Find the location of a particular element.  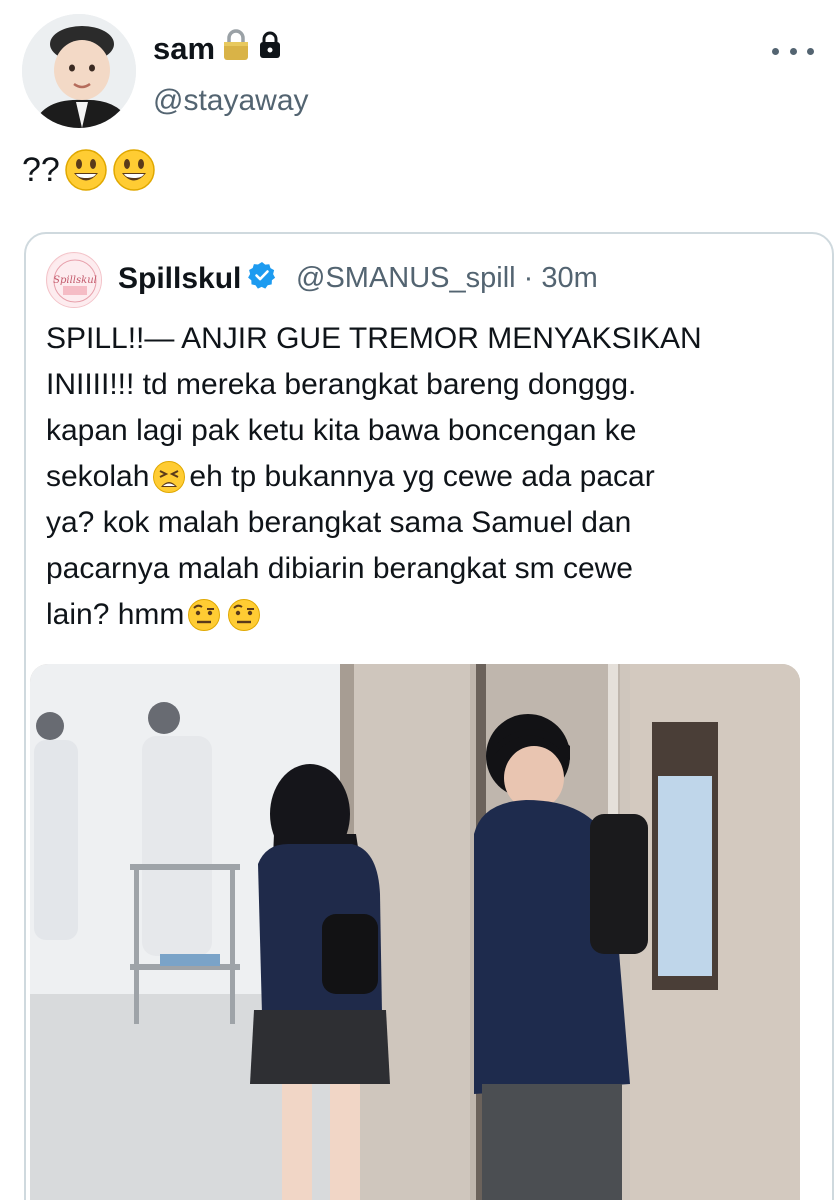

quoted-text-line: ya? kok malah berangkat sama Samuel dan is located at coordinates (431, 523).